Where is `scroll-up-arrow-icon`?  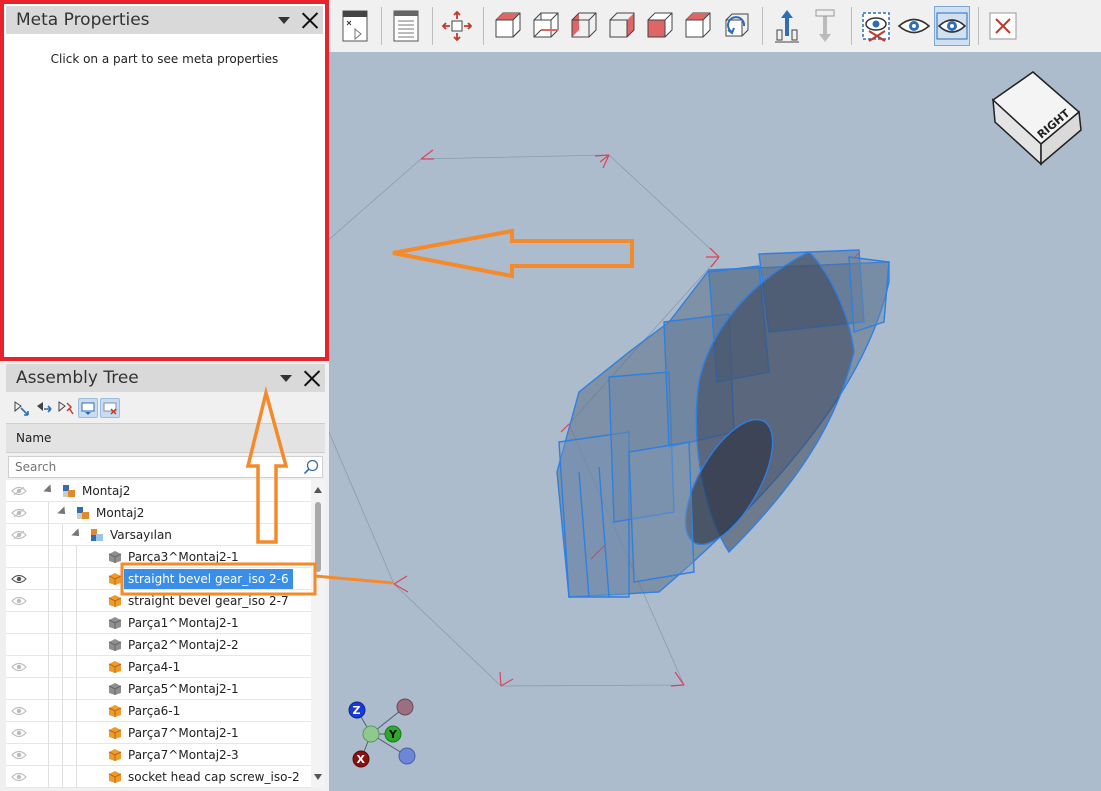
scroll-up-arrow-icon is located at coordinates (318, 490).